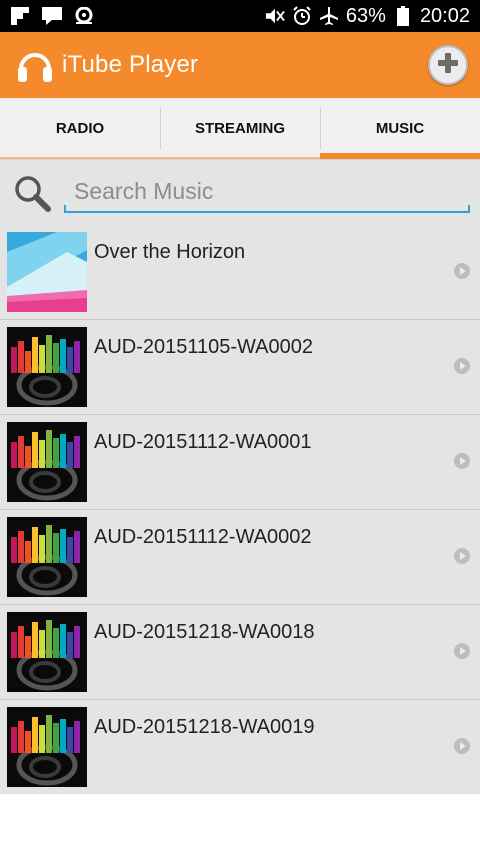 The image size is (480, 854). What do you see at coordinates (240, 747) in the screenshot?
I see `list-item: AUD-20151218-WA0019` at bounding box center [240, 747].